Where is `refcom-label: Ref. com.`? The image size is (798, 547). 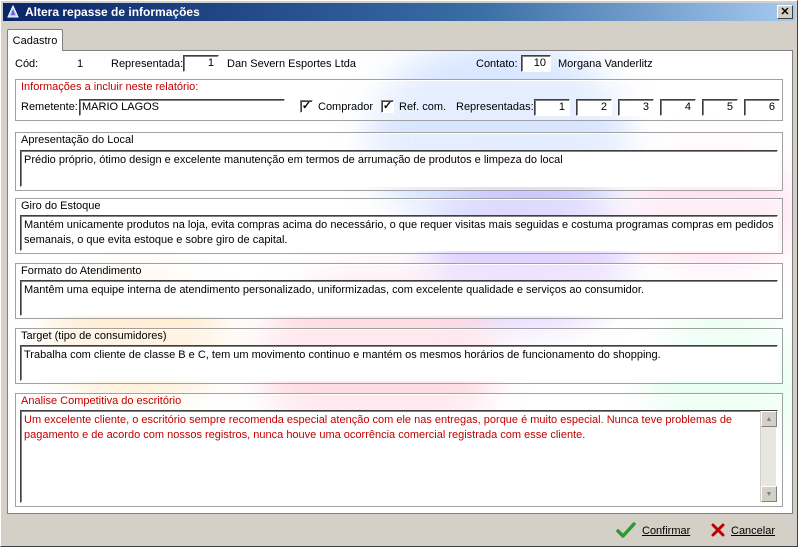
refcom-label: Ref. com. is located at coordinates (423, 107).